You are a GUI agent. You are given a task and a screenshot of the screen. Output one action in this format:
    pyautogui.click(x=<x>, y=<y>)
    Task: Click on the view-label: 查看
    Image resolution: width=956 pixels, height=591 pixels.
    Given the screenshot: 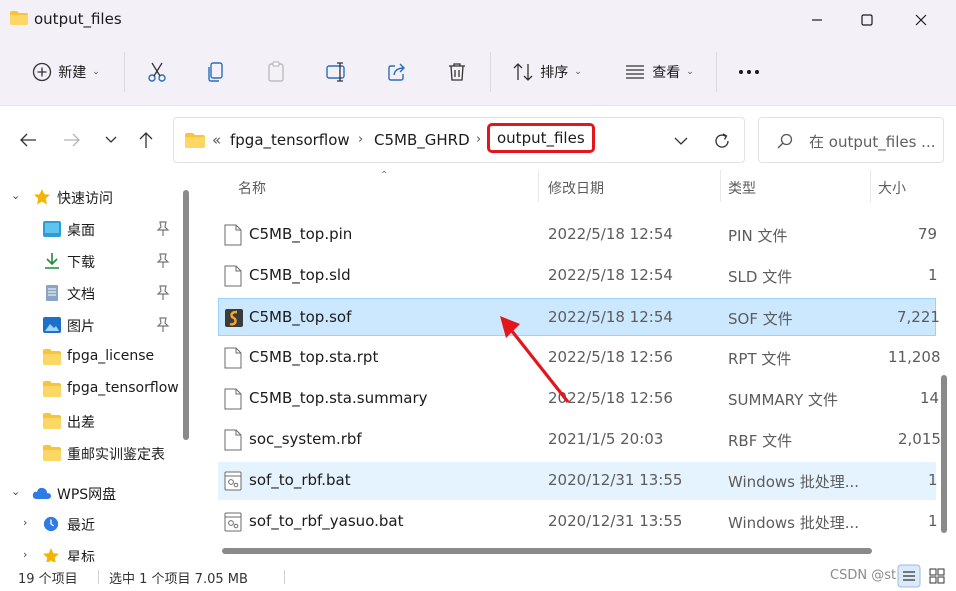 What is the action you would take?
    pyautogui.click(x=666, y=73)
    